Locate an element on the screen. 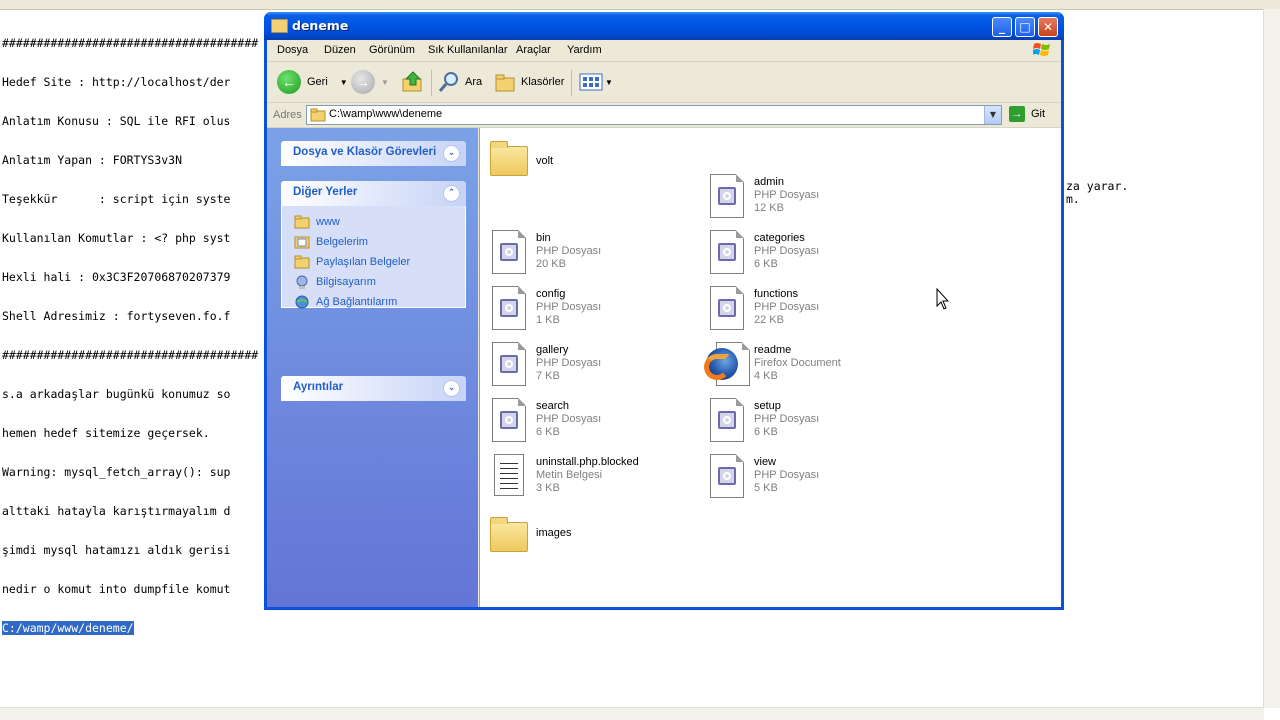  file-size: 4 KB is located at coordinates (766, 376).